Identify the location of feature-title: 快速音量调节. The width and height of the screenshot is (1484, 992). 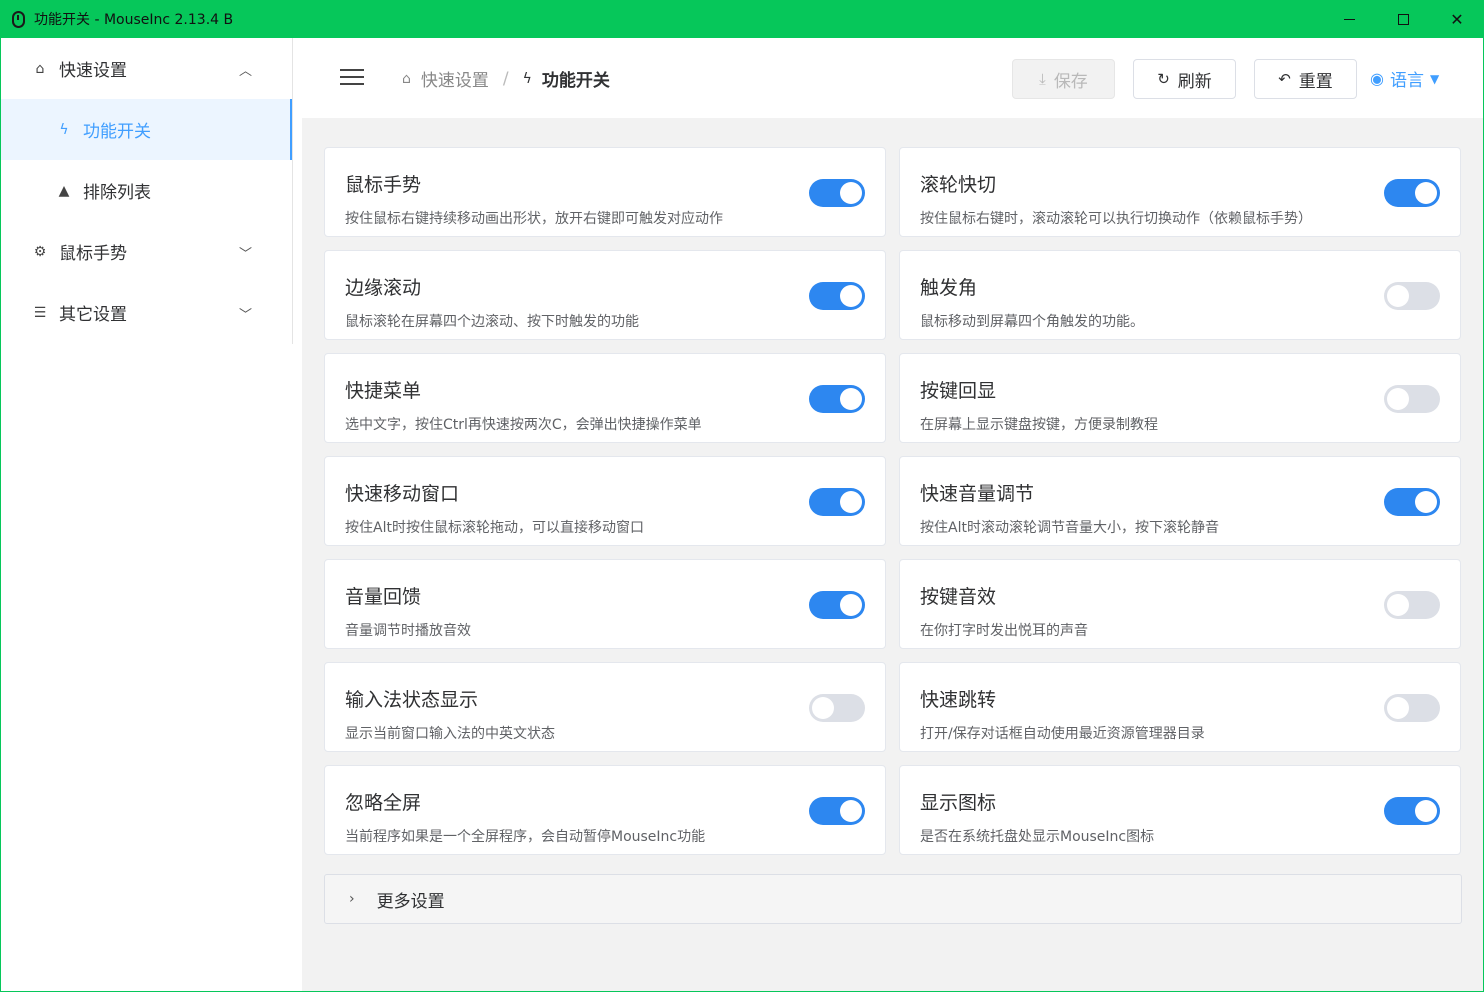
(977, 494).